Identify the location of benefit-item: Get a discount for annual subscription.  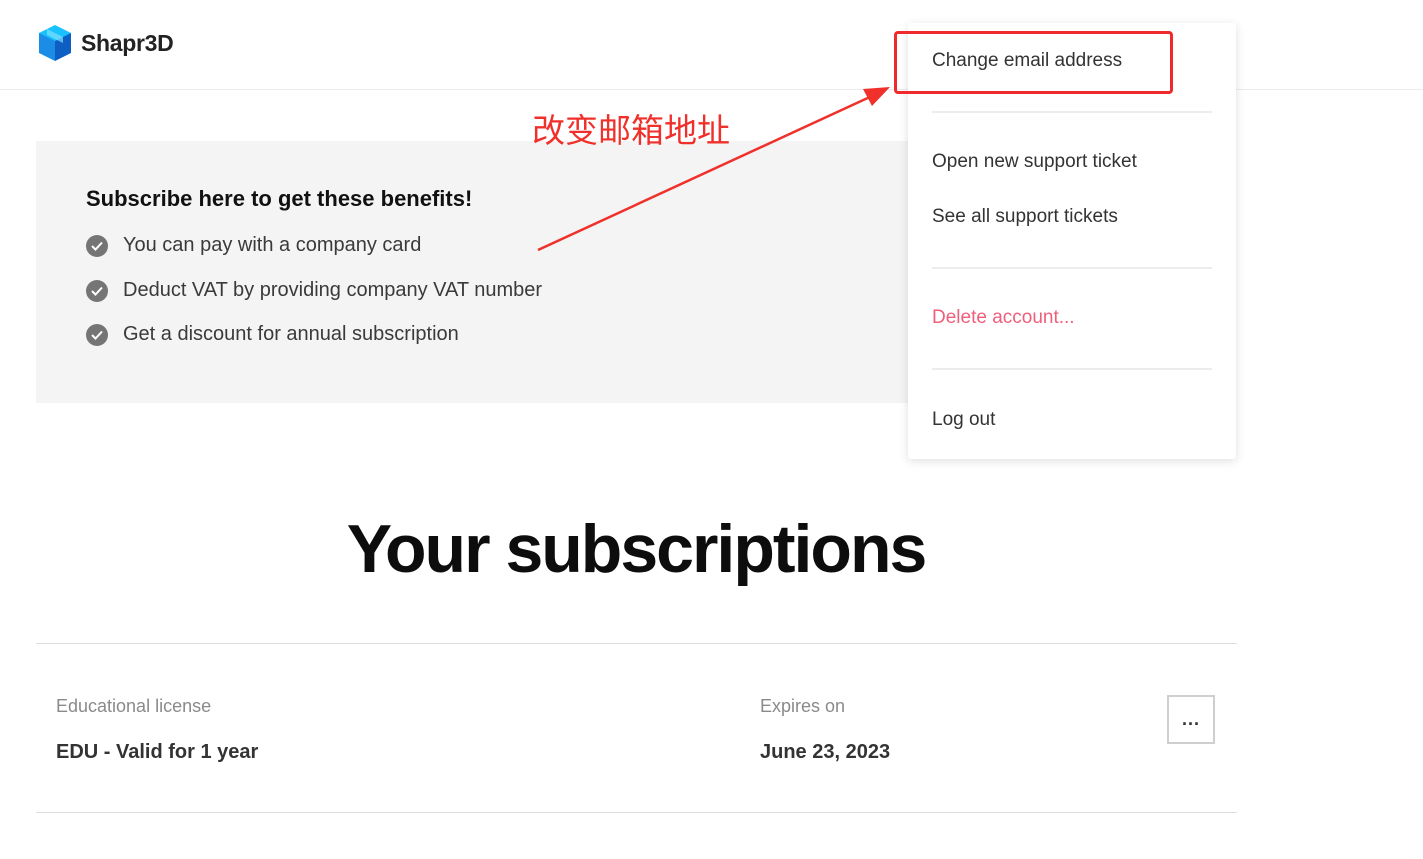
(272, 334).